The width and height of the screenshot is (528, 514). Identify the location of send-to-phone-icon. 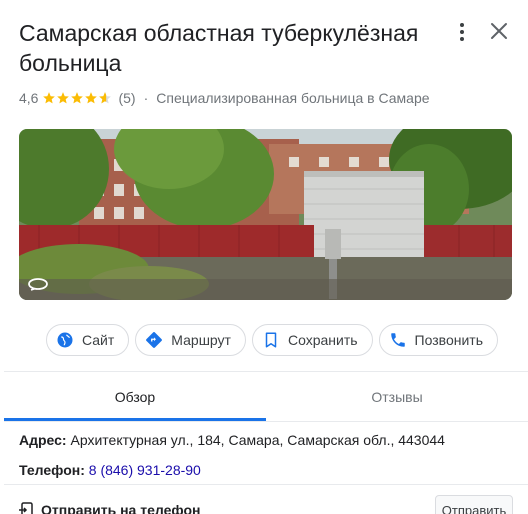
(26, 508).